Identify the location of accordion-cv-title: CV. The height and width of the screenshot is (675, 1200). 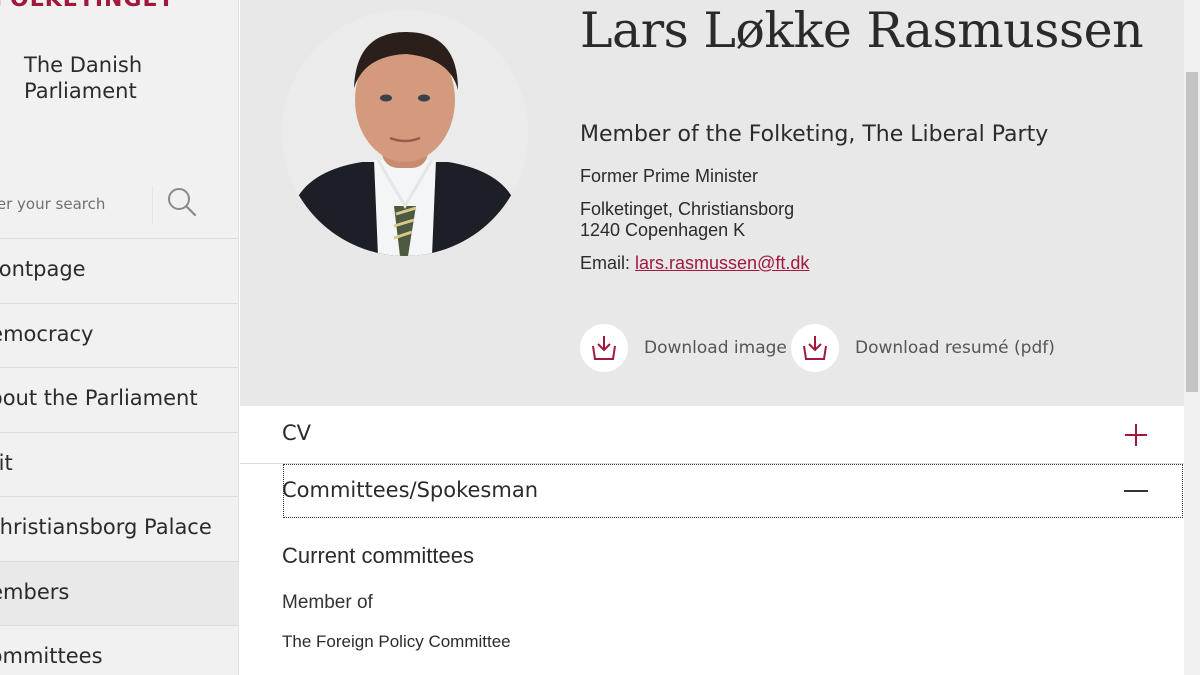
(297, 433).